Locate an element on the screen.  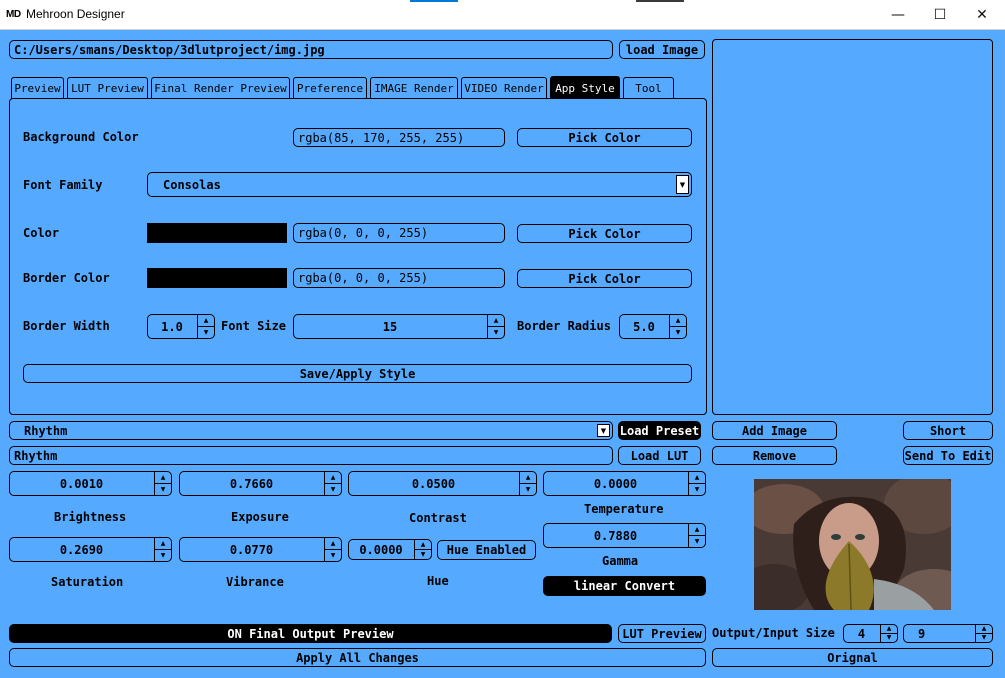
tab-final-render-preview: Final Render Preview is located at coordinates (220, 88).